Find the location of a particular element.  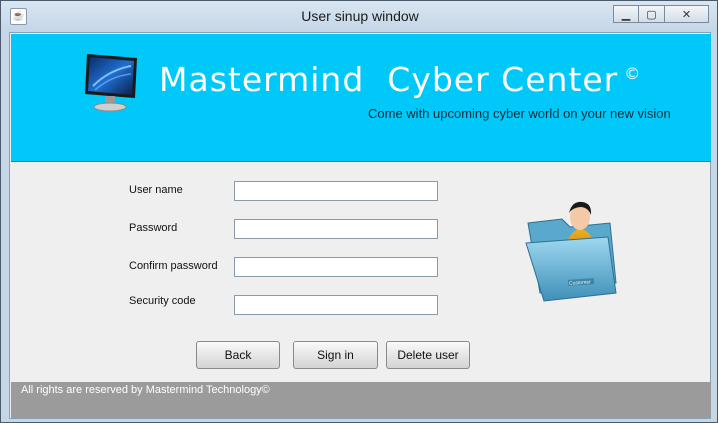

user-folder-icon: Customer is located at coordinates (571, 251).